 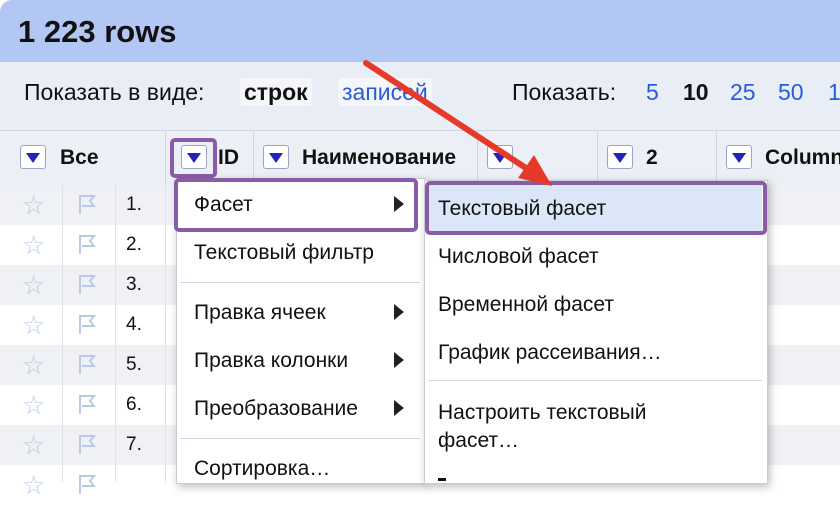 What do you see at coordinates (134, 324) in the screenshot?
I see `row-number: 4.` at bounding box center [134, 324].